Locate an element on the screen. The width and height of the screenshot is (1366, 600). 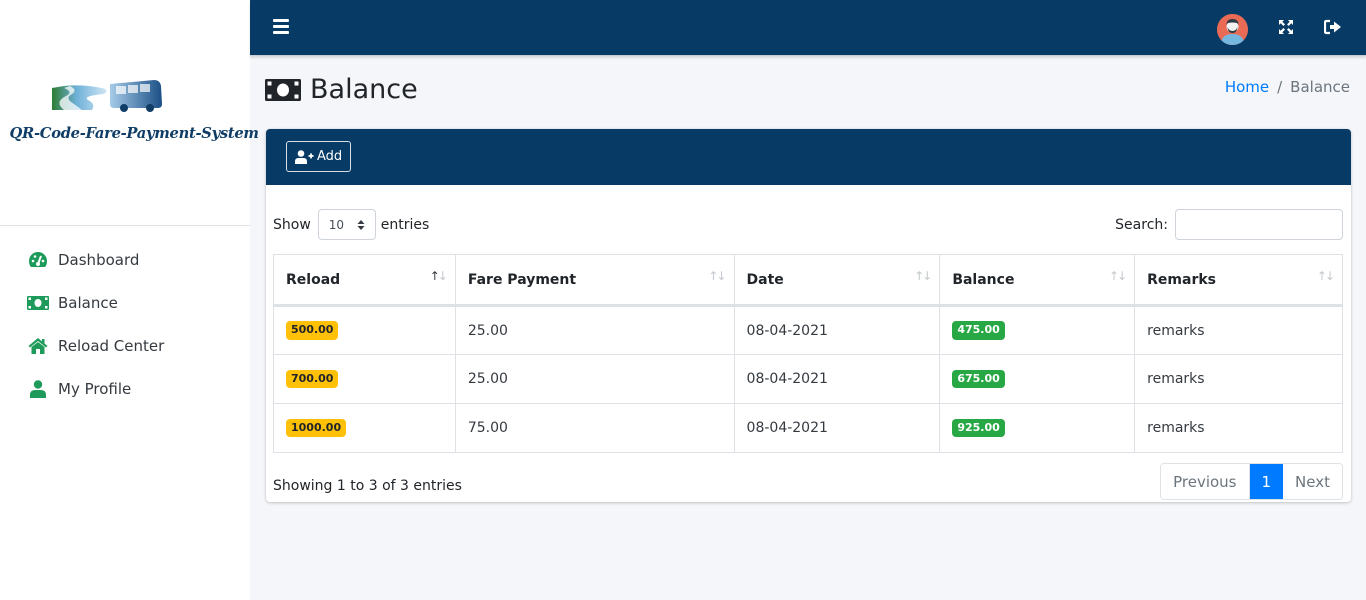
column-label: Fare Payment is located at coordinates (522, 279).